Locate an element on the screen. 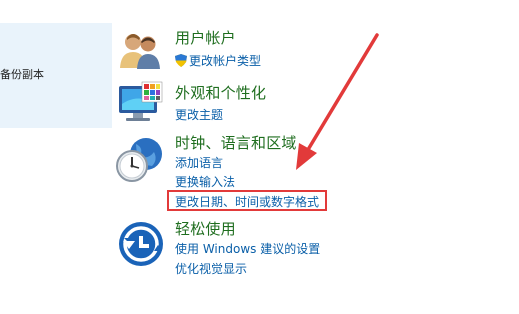 The image size is (519, 314). annotation-arrow-icon is located at coordinates (337, 101).